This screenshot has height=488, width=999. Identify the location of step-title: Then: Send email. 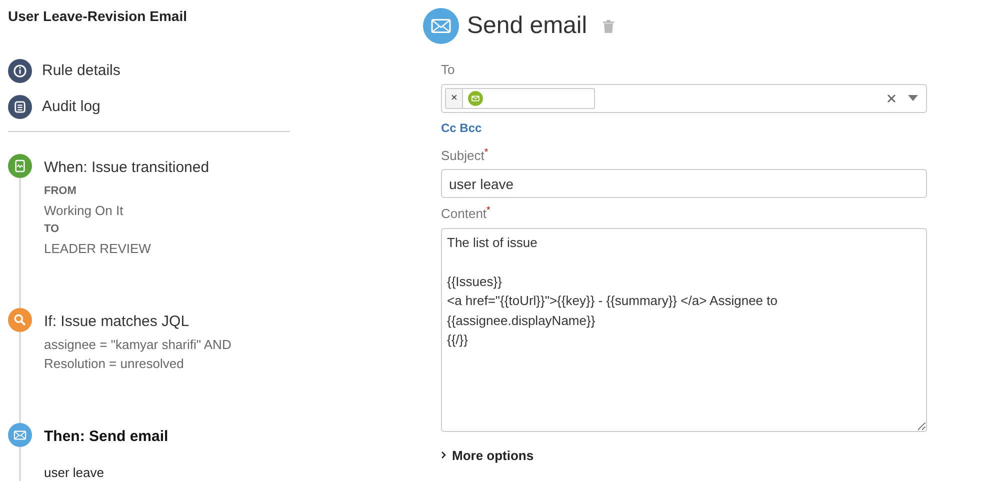
(106, 437).